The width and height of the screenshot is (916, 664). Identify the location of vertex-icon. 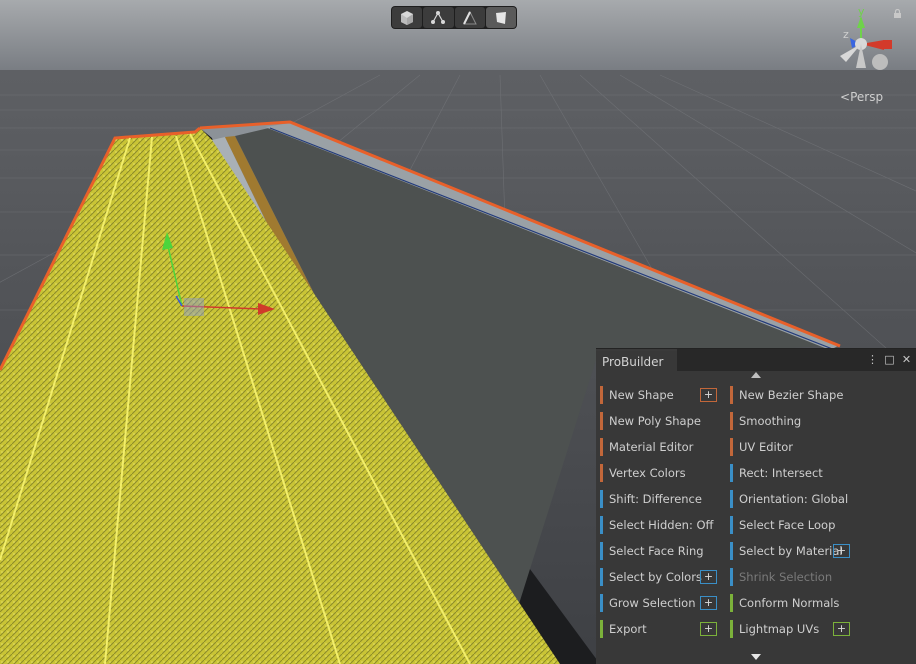
(438, 17).